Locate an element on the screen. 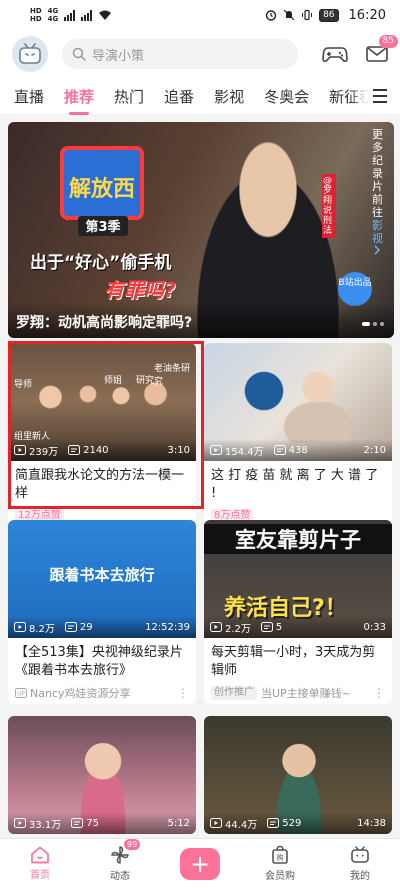 The height and width of the screenshot is (888, 400). banner-slogan-1: 出于“好心”偷手机 is located at coordinates (101, 263).